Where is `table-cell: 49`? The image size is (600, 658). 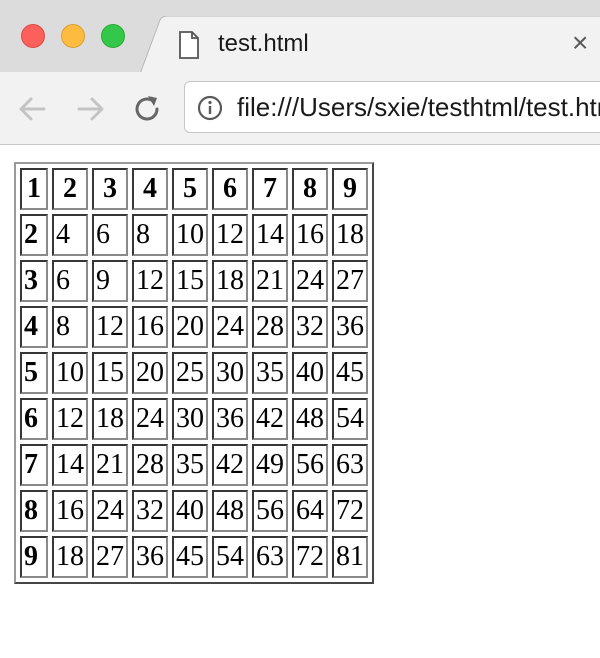 table-cell: 49 is located at coordinates (270, 465).